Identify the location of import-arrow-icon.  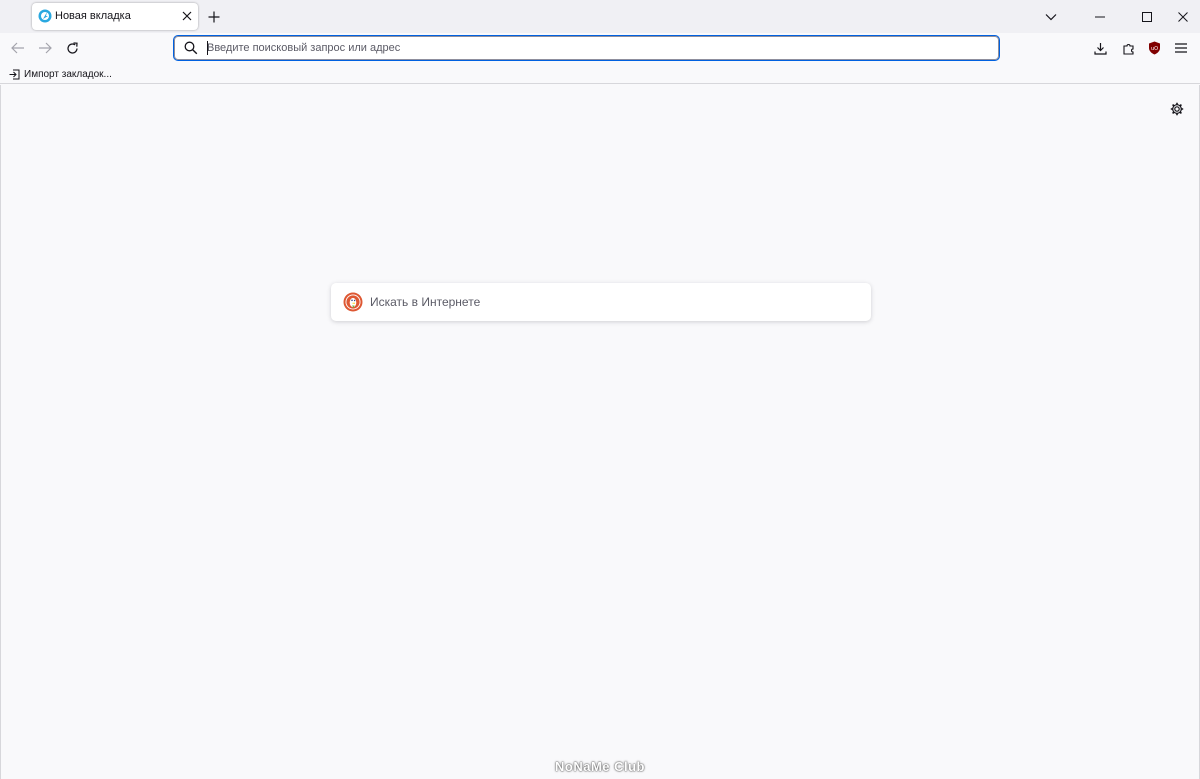
(14, 74).